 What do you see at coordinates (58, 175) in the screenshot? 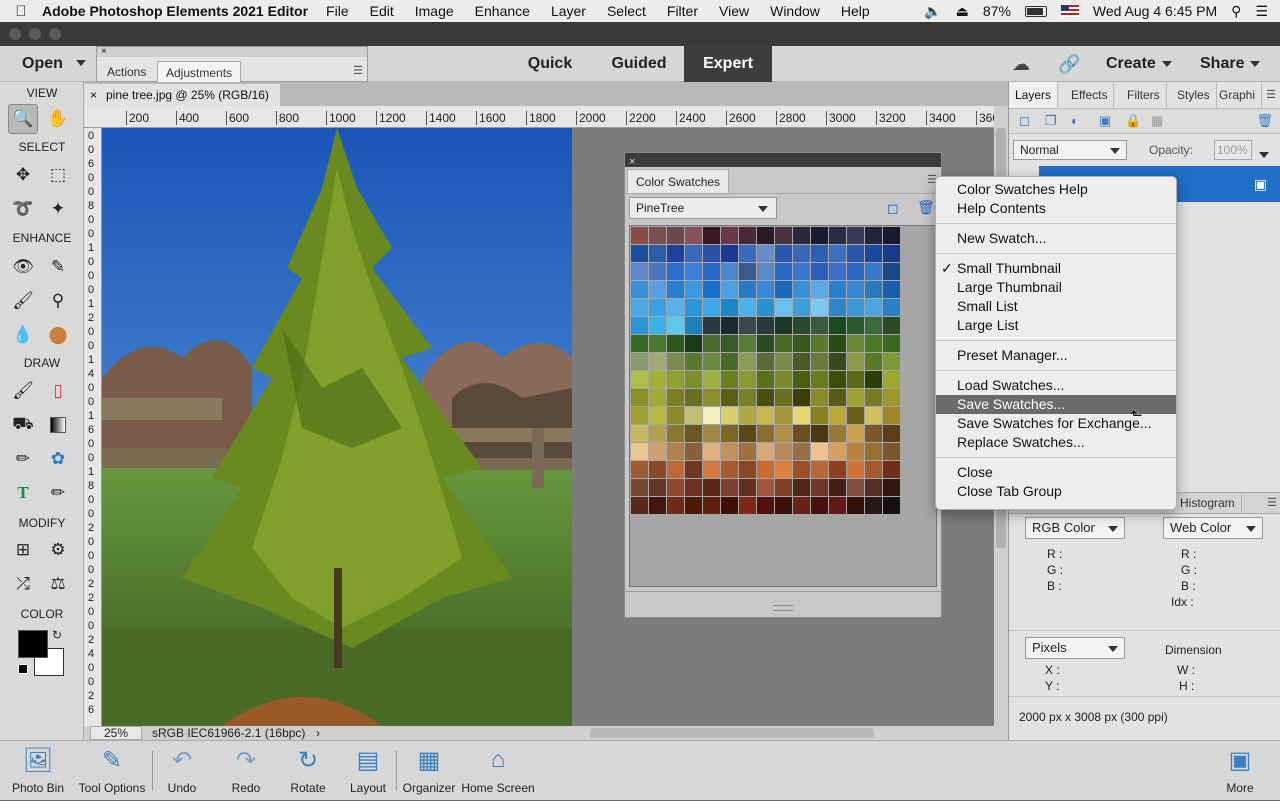
I see `marquee-tool-icon: ⬚` at bounding box center [58, 175].